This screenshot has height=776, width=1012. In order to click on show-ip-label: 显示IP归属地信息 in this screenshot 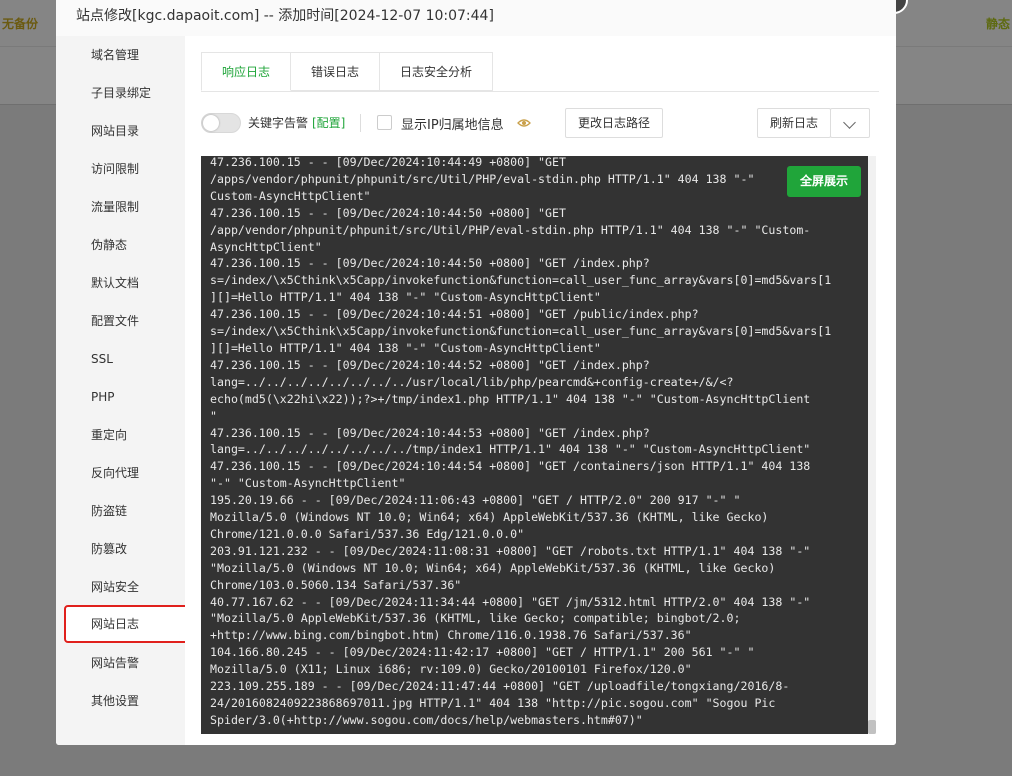, I will do `click(452, 125)`.